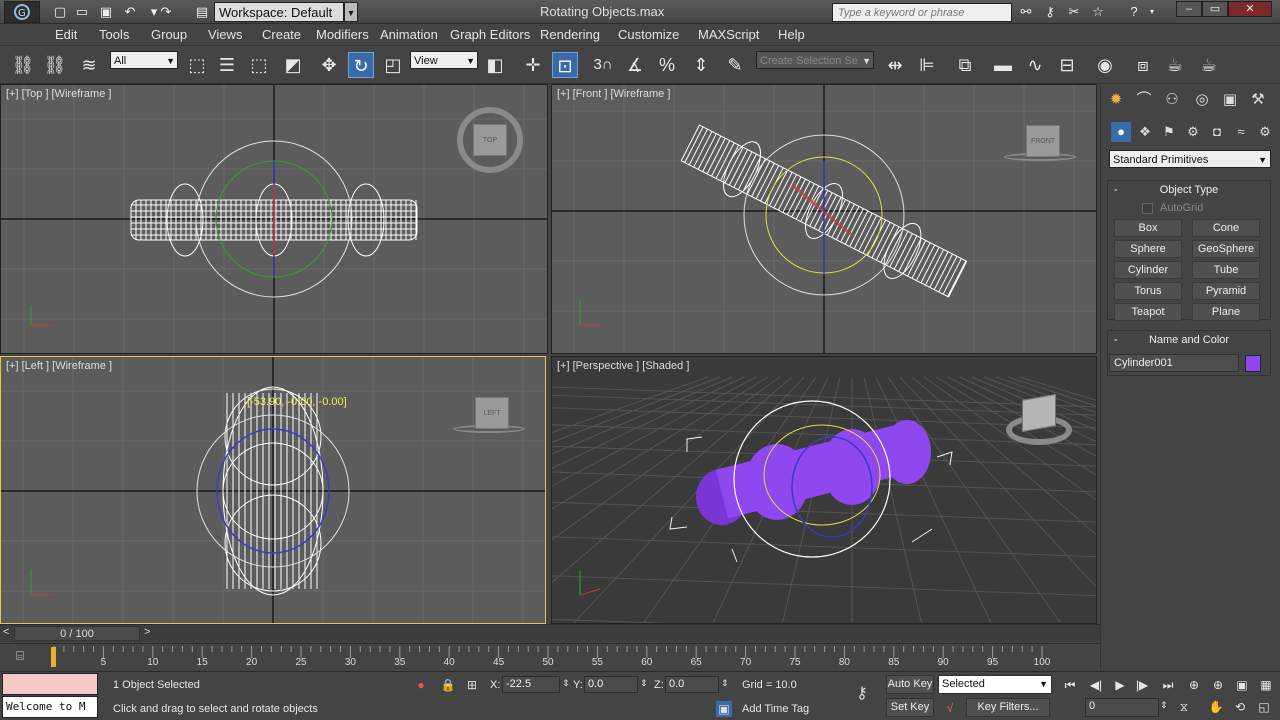 Image resolution: width=1280 pixels, height=720 pixels. I want to click on minimize-button: –, so click(1189, 9).